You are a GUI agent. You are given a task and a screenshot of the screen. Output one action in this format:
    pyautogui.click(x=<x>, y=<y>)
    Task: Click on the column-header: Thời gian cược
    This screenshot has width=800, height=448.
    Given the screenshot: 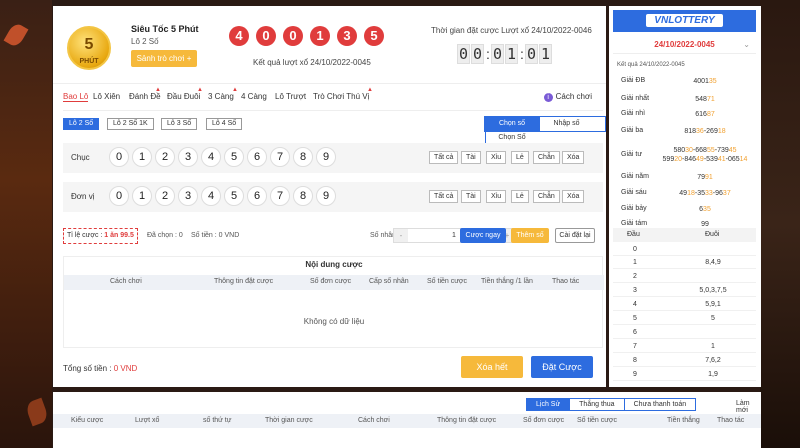 What is the action you would take?
    pyautogui.click(x=289, y=420)
    